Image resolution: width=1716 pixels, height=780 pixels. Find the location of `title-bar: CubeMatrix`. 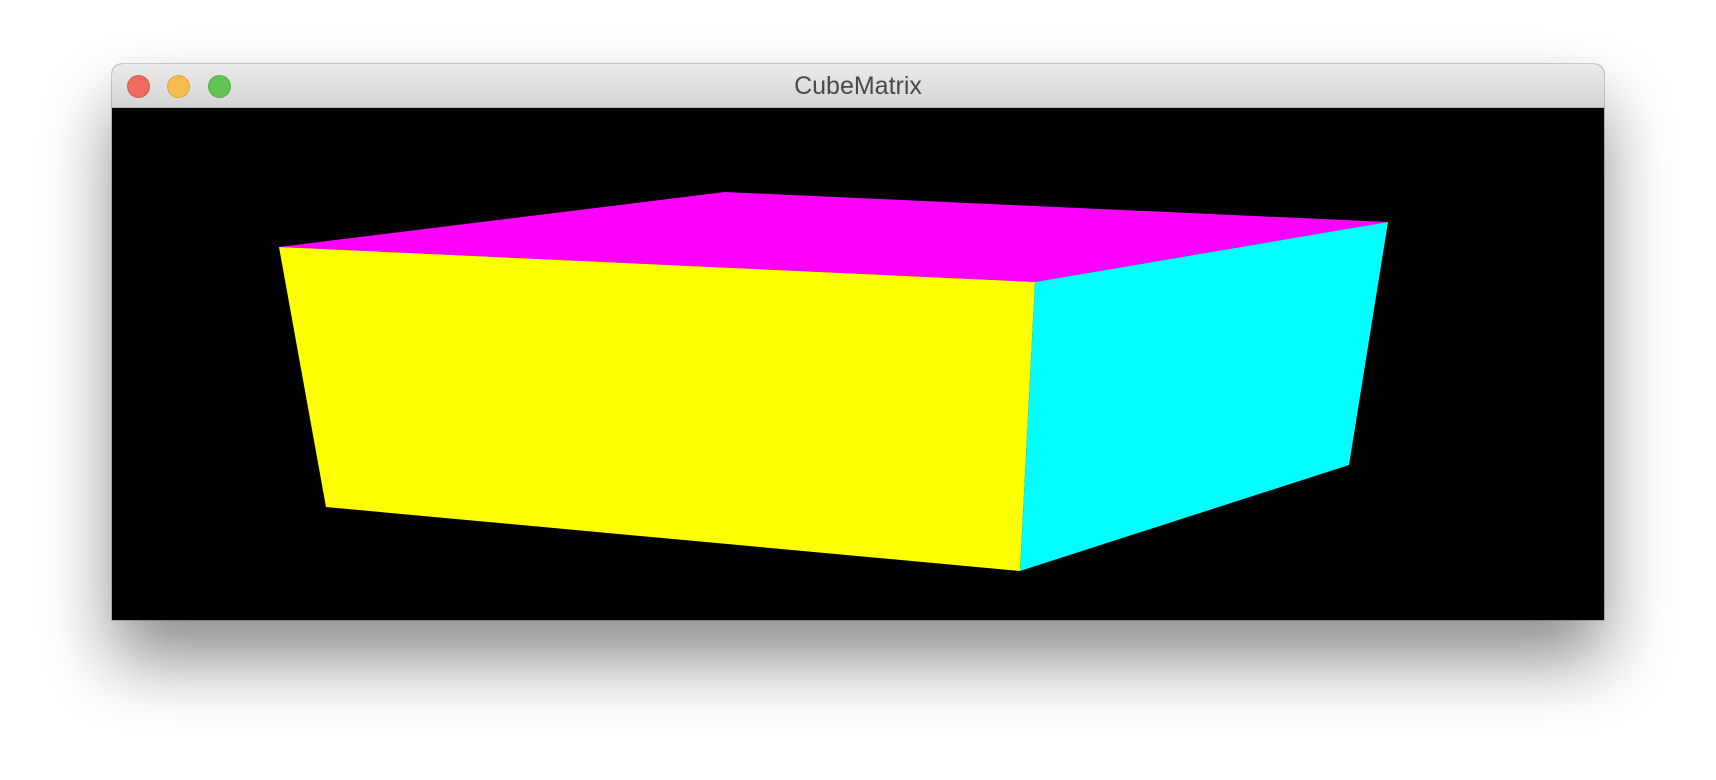

title-bar: CubeMatrix is located at coordinates (858, 86).